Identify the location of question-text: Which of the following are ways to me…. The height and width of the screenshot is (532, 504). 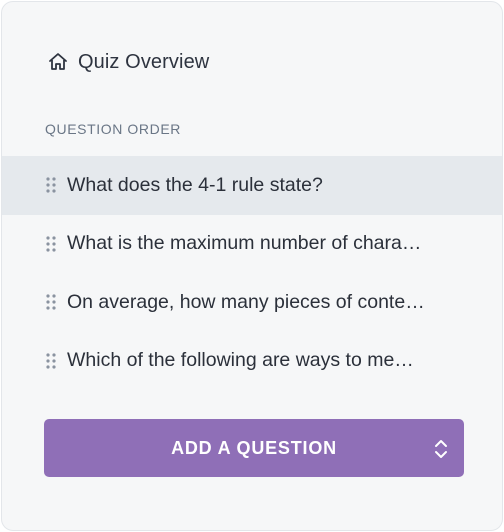
(240, 360).